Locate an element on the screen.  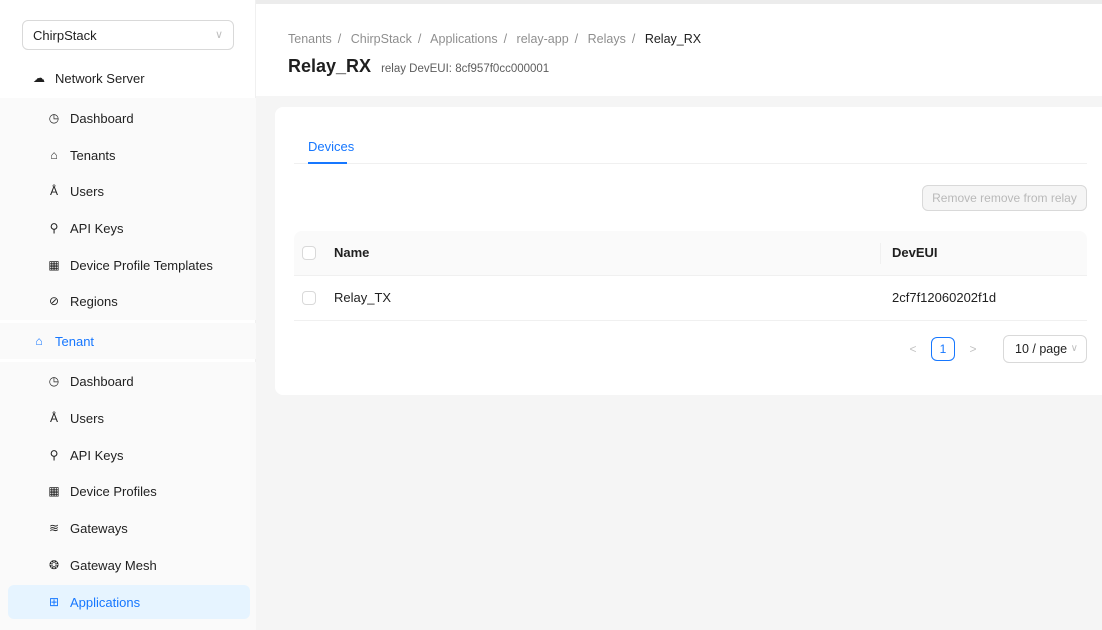
sidebar-item-tenant-dashboard: ◷ Dashboard is located at coordinates (129, 381).